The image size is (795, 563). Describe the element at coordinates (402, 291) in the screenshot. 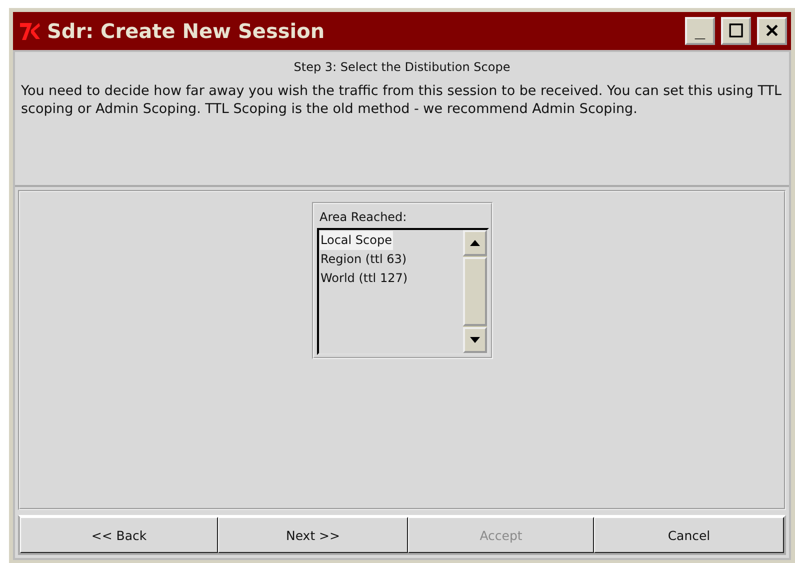

I see `scope-listbox: Local Scope Region (ttl 63) World (ttl 127)` at that location.